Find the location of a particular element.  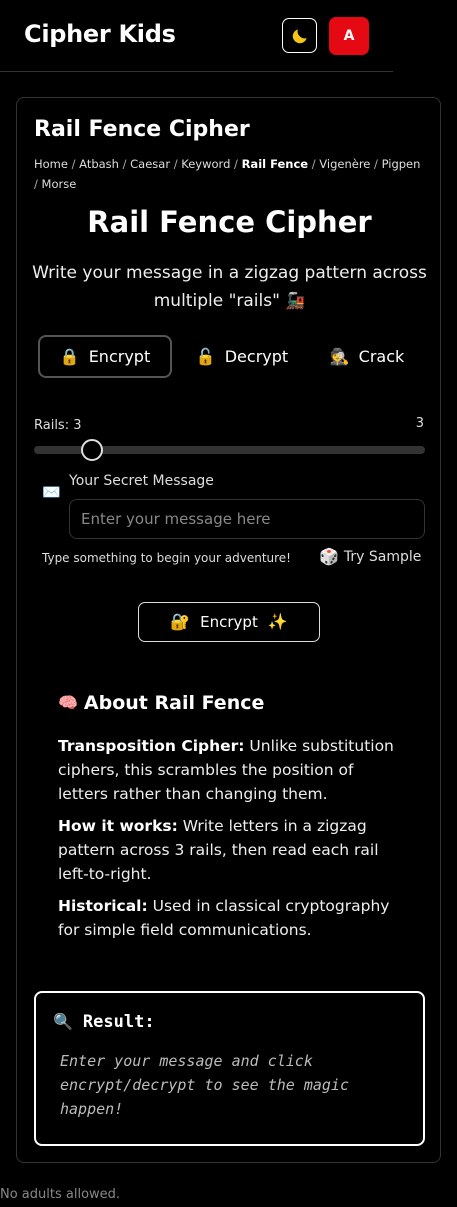

message-label: Your Secret Message is located at coordinates (141, 481).